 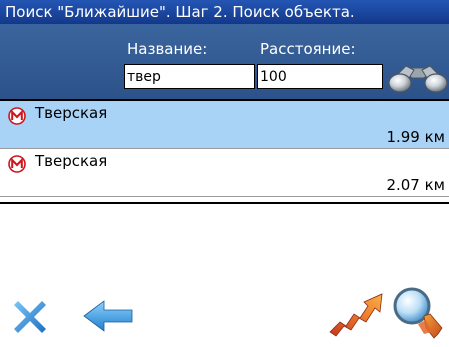 I want to click on search-magnifier-icon, so click(x=418, y=313).